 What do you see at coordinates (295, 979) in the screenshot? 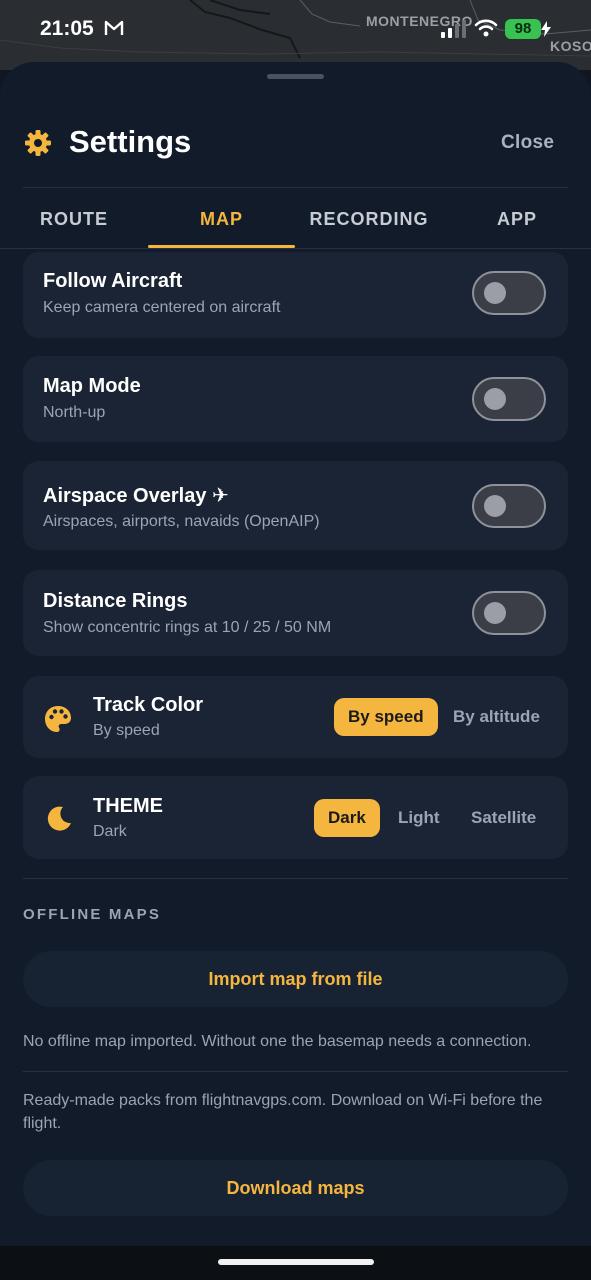
I see `import-map-button: Import map from file` at bounding box center [295, 979].